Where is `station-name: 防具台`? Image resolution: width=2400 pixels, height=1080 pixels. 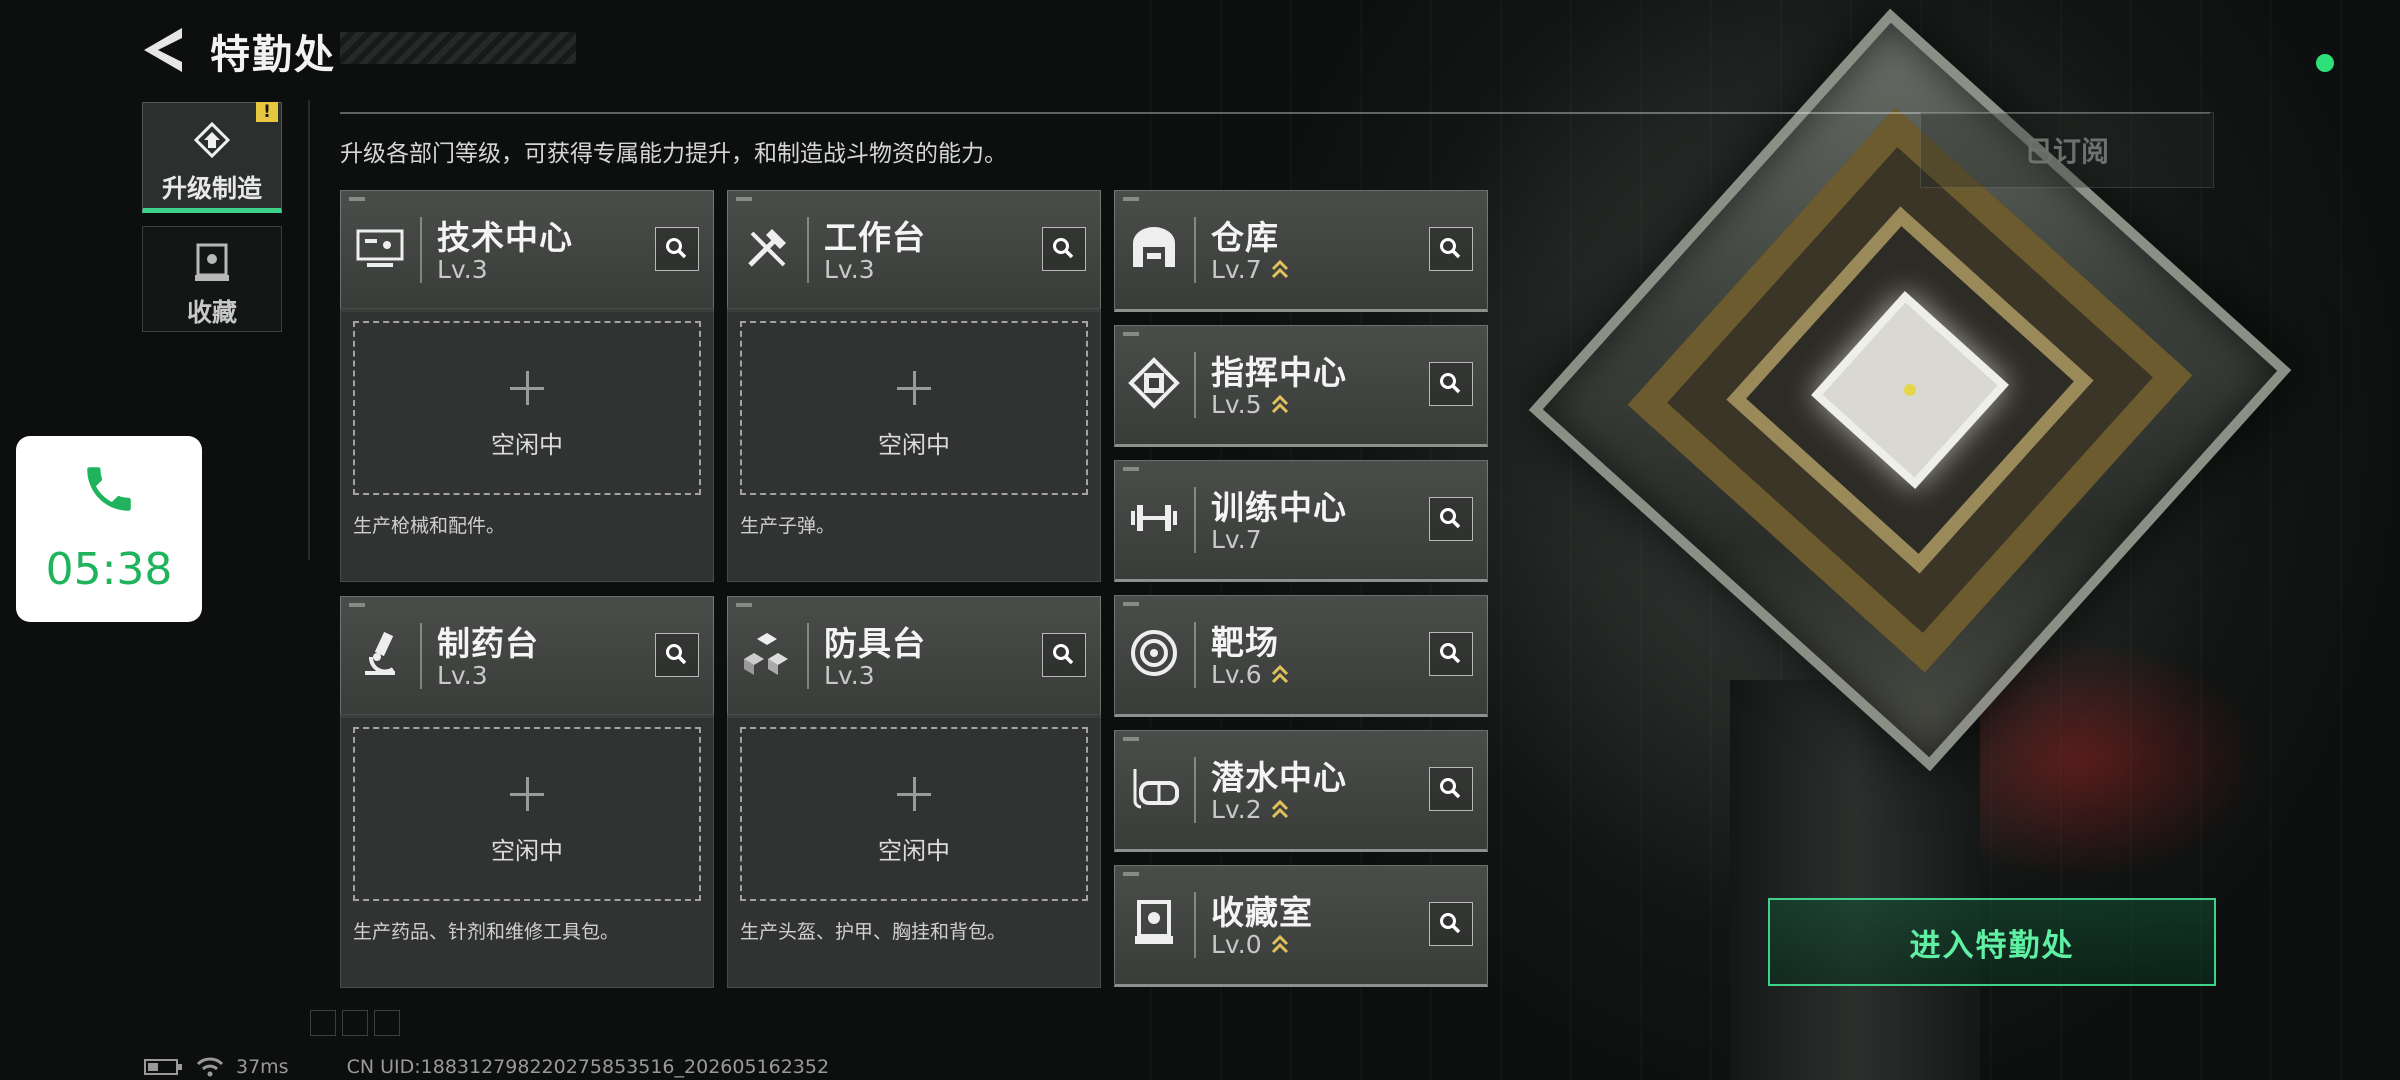
station-name: 防具台 is located at coordinates (875, 643).